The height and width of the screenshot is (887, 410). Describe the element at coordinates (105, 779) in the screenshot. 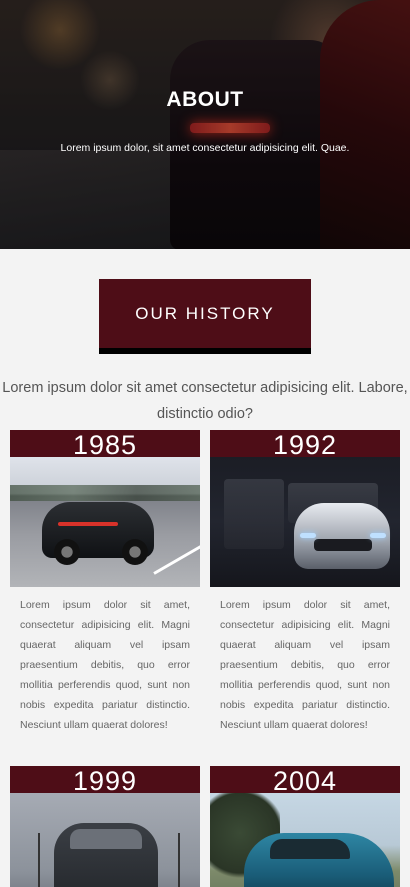

I see `card-year: 1999` at that location.